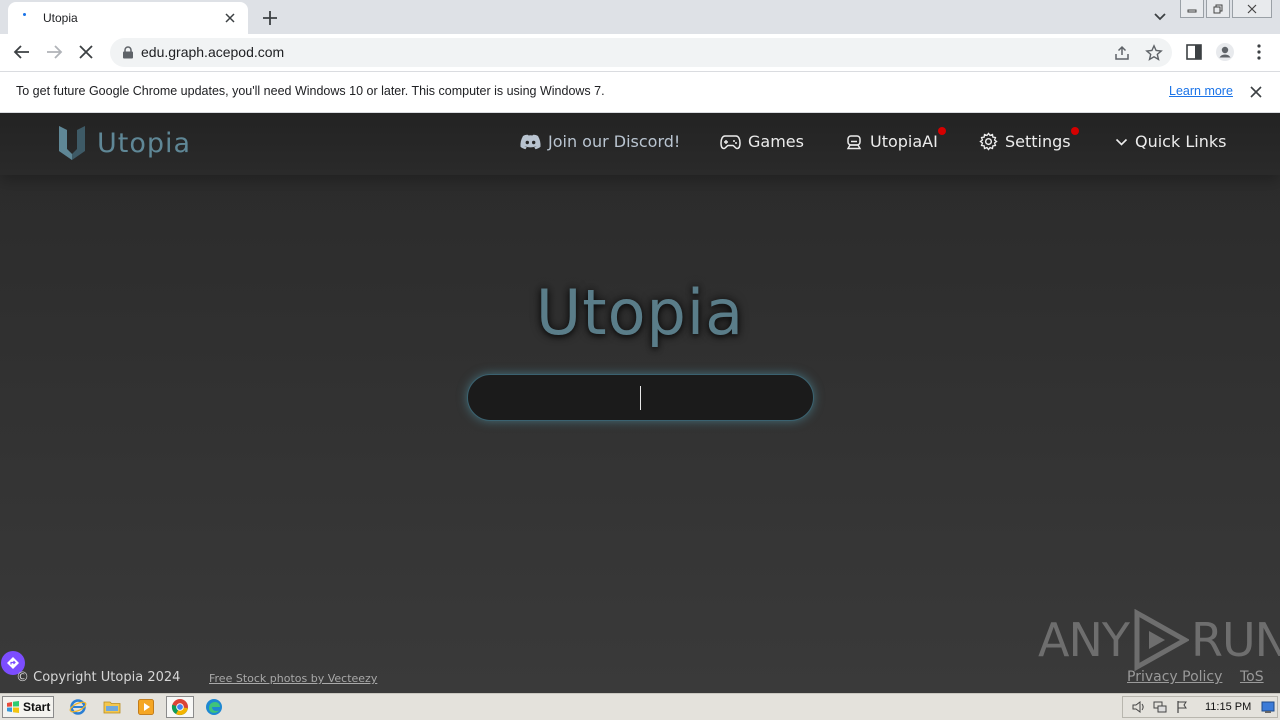  What do you see at coordinates (854, 141) in the screenshot?
I see `robot-icon` at bounding box center [854, 141].